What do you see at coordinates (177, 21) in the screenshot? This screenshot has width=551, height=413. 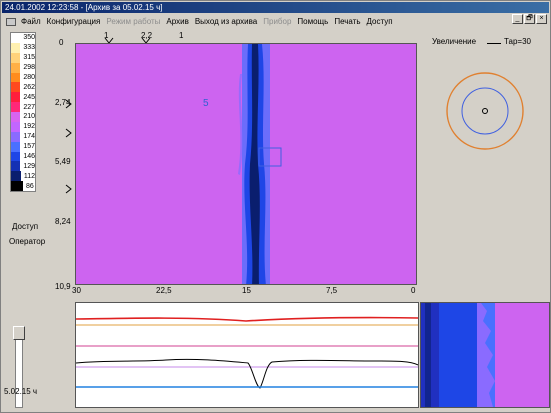 I see `menu-archive: Архив` at bounding box center [177, 21].